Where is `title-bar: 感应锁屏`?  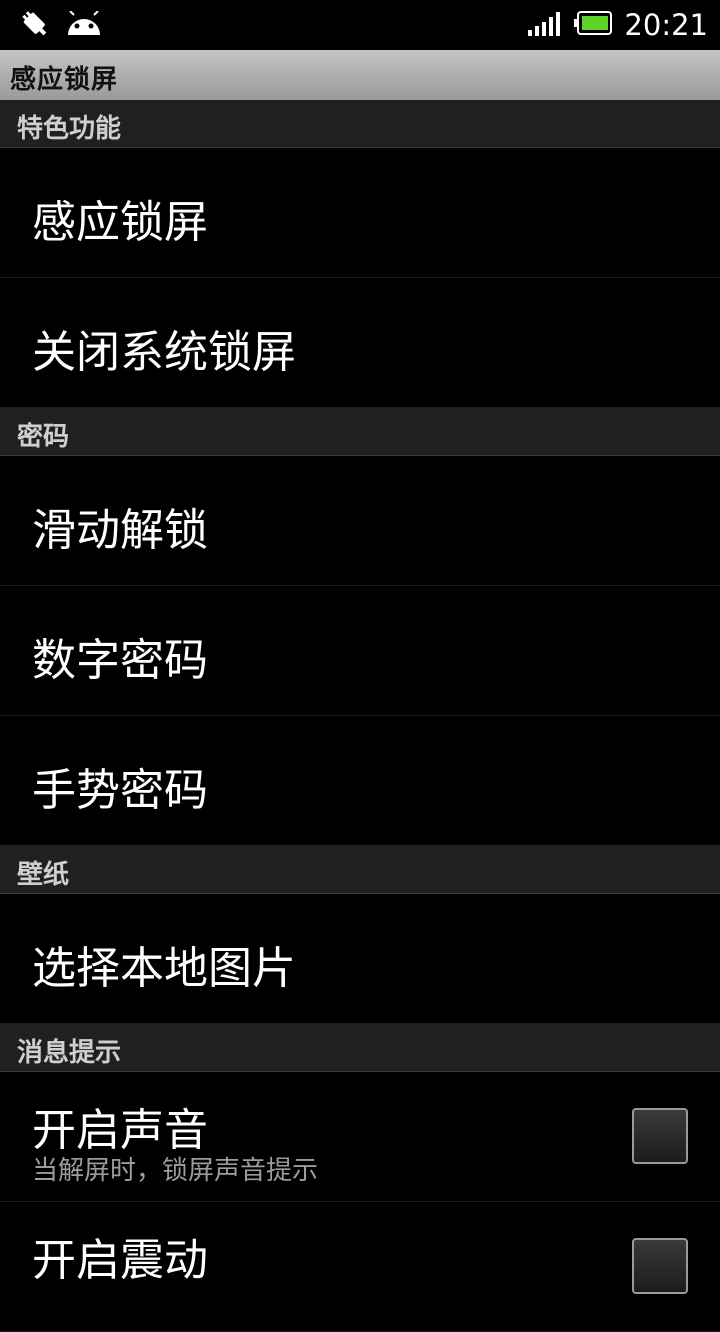
title-bar: 感应锁屏 is located at coordinates (360, 75).